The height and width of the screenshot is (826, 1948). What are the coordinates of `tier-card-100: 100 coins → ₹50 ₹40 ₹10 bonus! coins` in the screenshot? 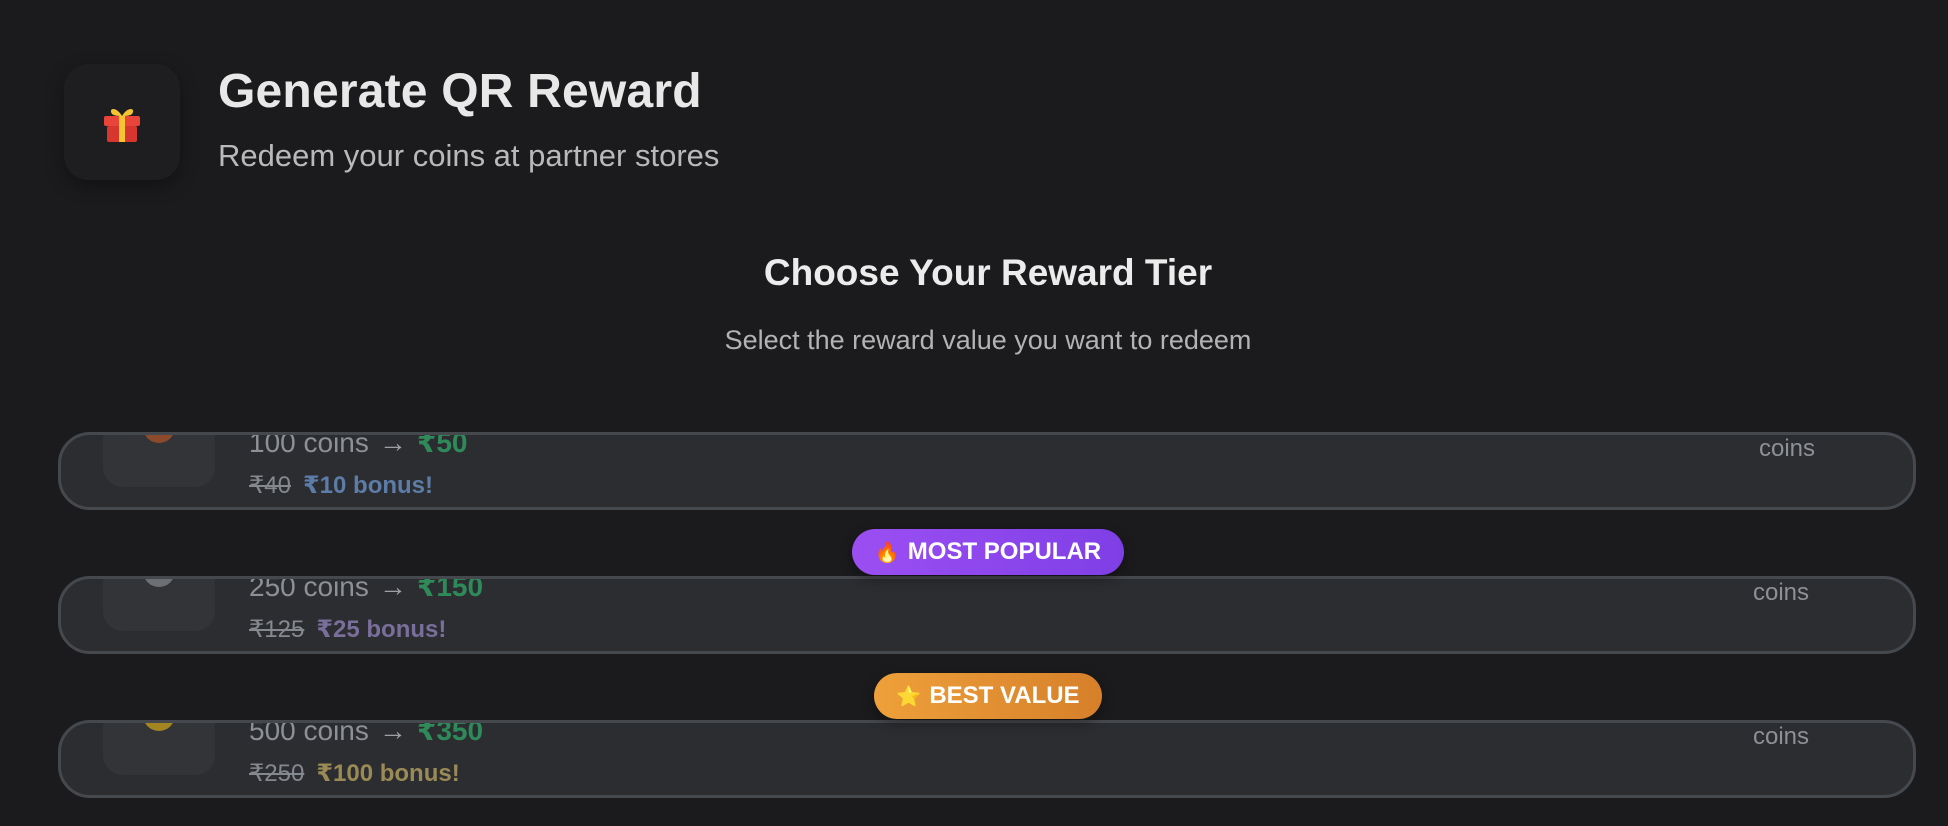 It's located at (987, 471).